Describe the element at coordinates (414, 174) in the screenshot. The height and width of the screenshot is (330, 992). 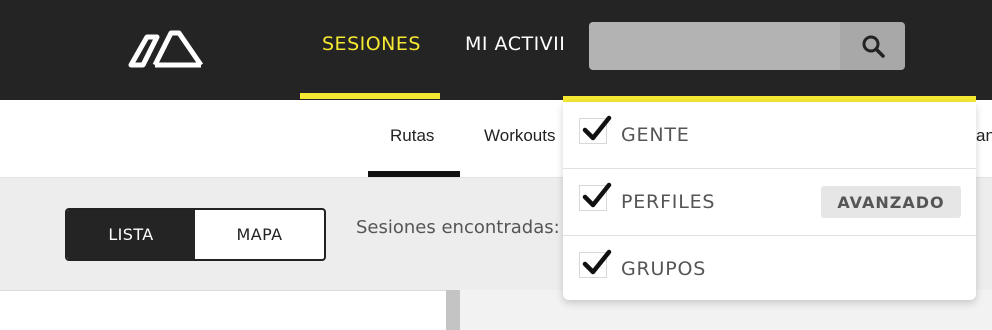
I see `tab-active-indicator` at that location.